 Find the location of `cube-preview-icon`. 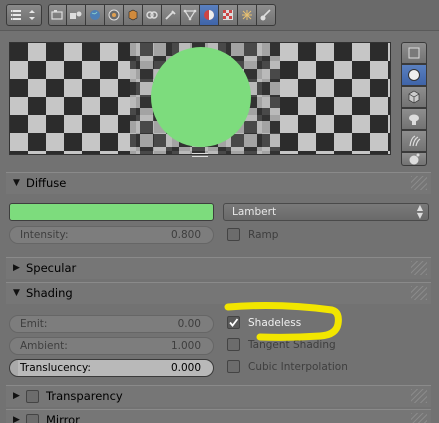

cube-preview-icon is located at coordinates (414, 97).